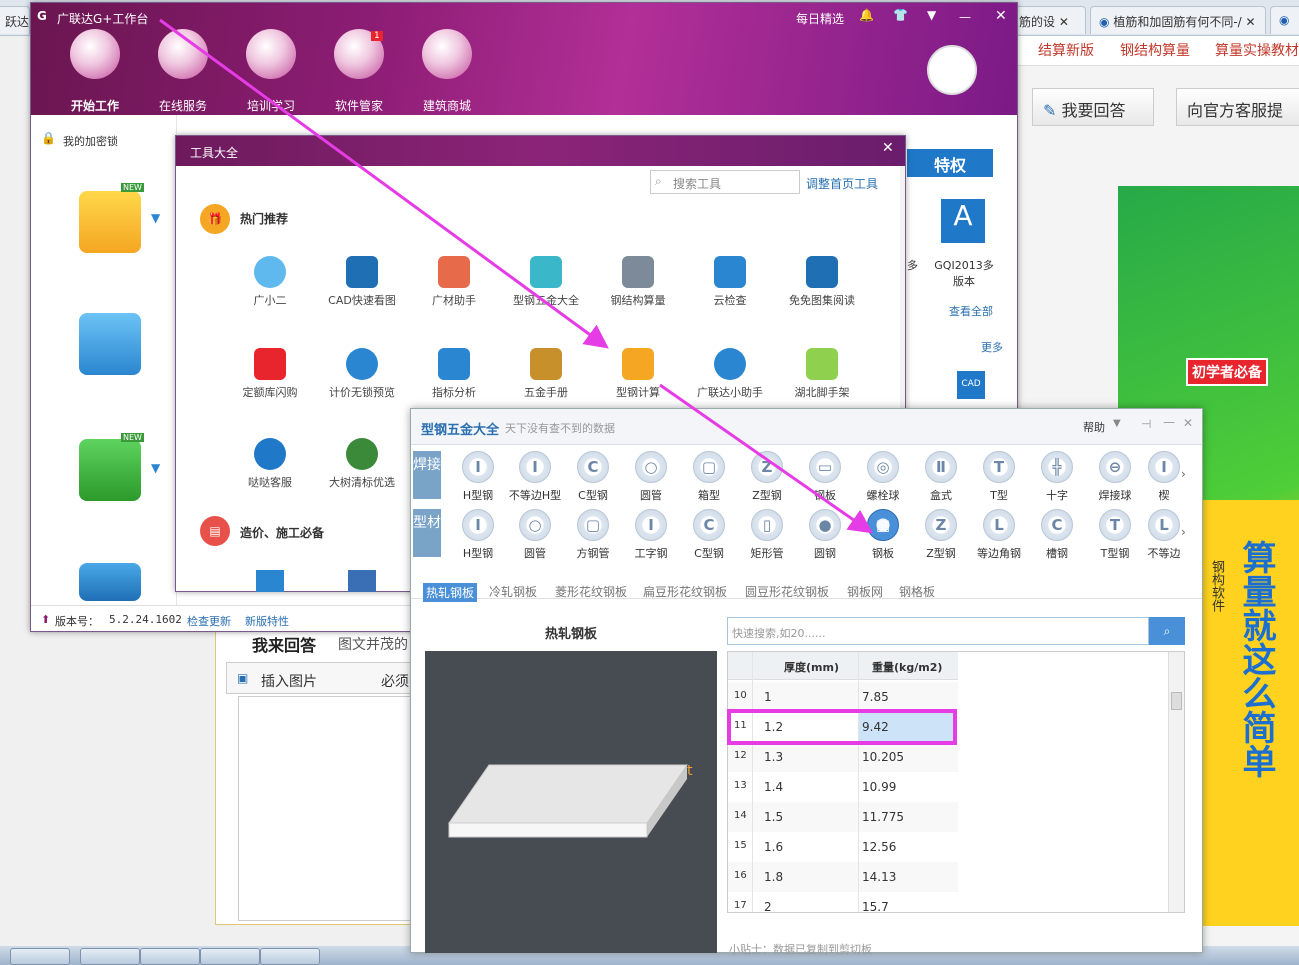 This screenshot has height=965, width=1299. Describe the element at coordinates (843, 847) in the screenshot. I see `table-row: 15 1.6 12.56` at that location.